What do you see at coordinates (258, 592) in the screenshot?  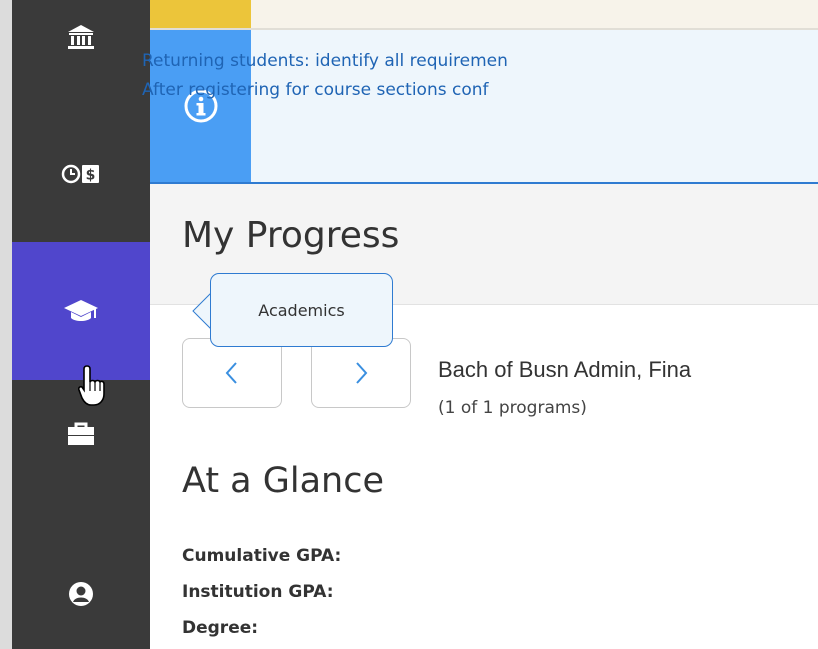 I see `institution-gpa-label: Institution GPA:` at bounding box center [258, 592].